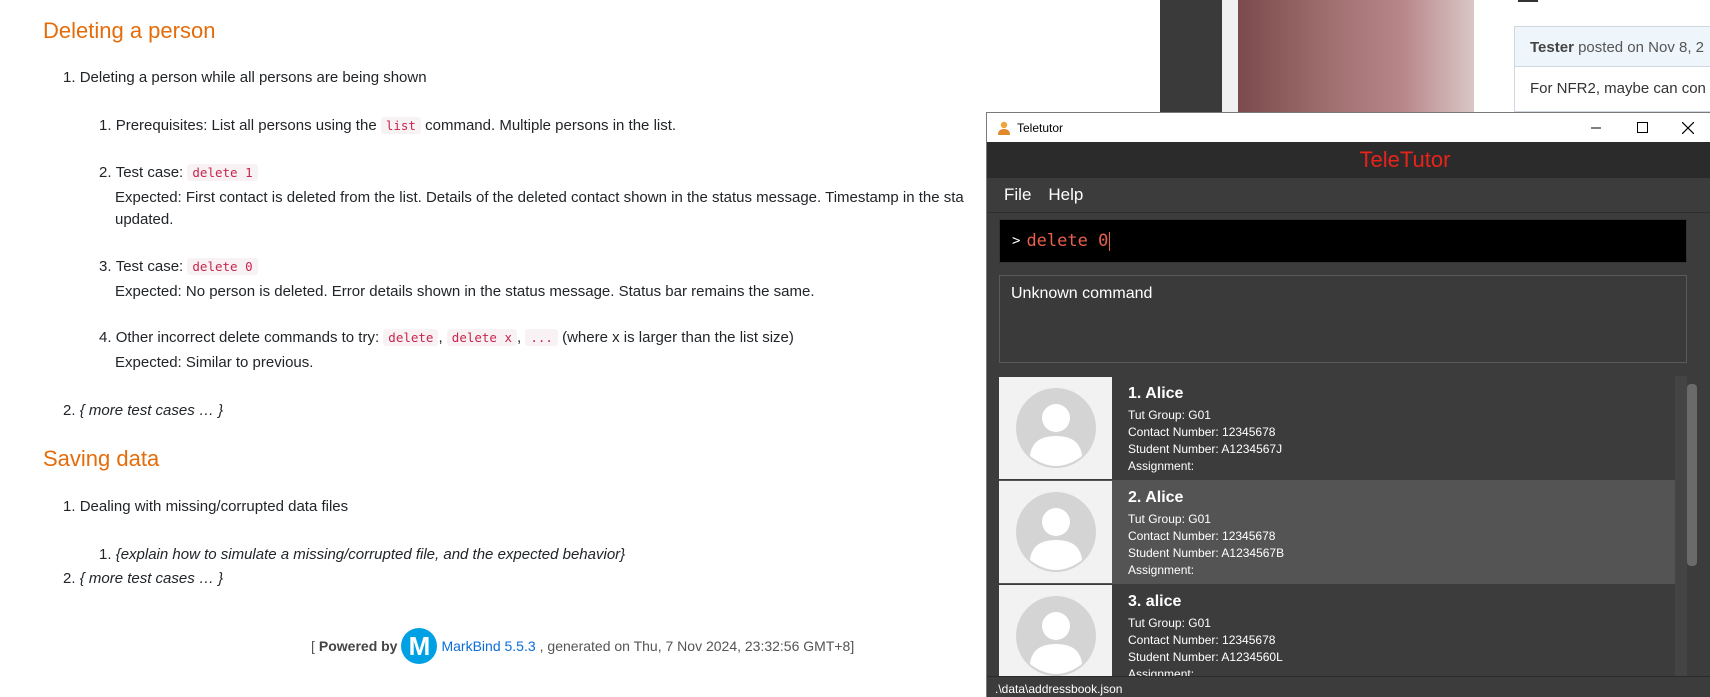  Describe the element at coordinates (1552, 47) in the screenshot. I see `comment-author: Tester` at that location.